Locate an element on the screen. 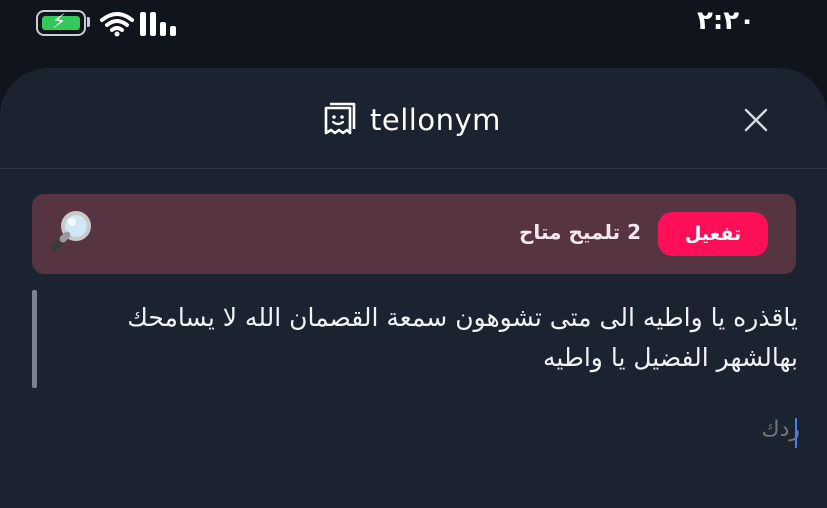 This screenshot has width=827, height=508. wifi-icon is located at coordinates (117, 24).